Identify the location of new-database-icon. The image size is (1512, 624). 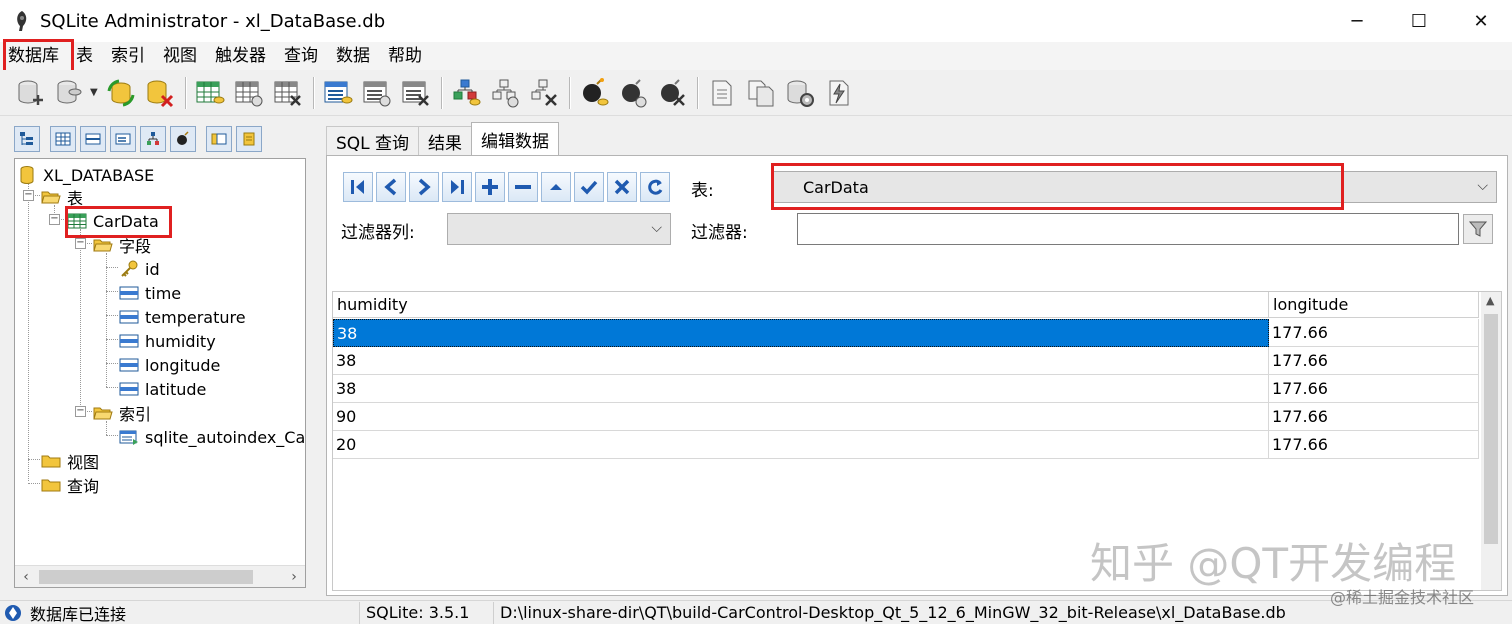
(31, 93).